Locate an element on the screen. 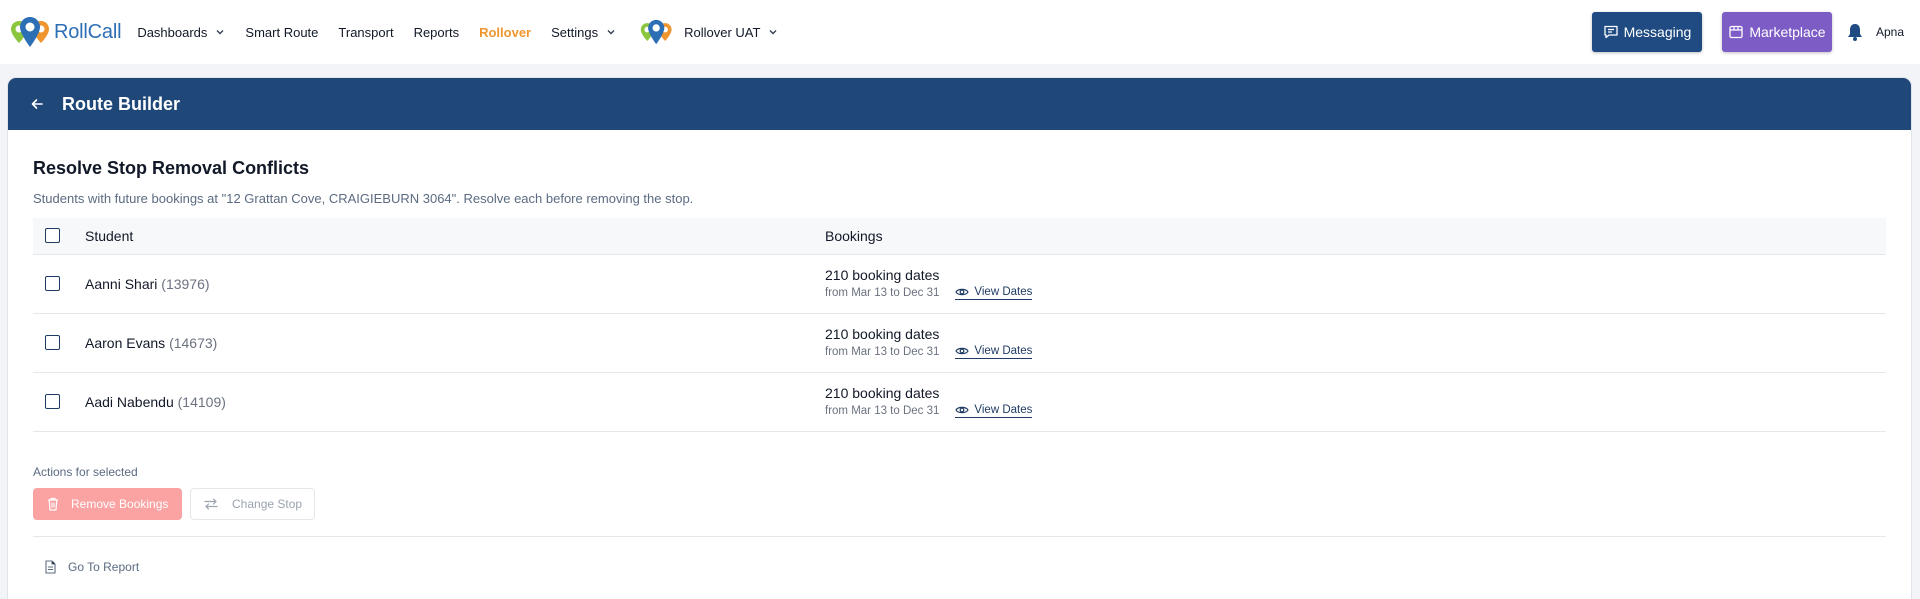 Image resolution: width=1920 pixels, height=599 pixels. student-cell: Aaron Evans (14673) is located at coordinates (455, 342).